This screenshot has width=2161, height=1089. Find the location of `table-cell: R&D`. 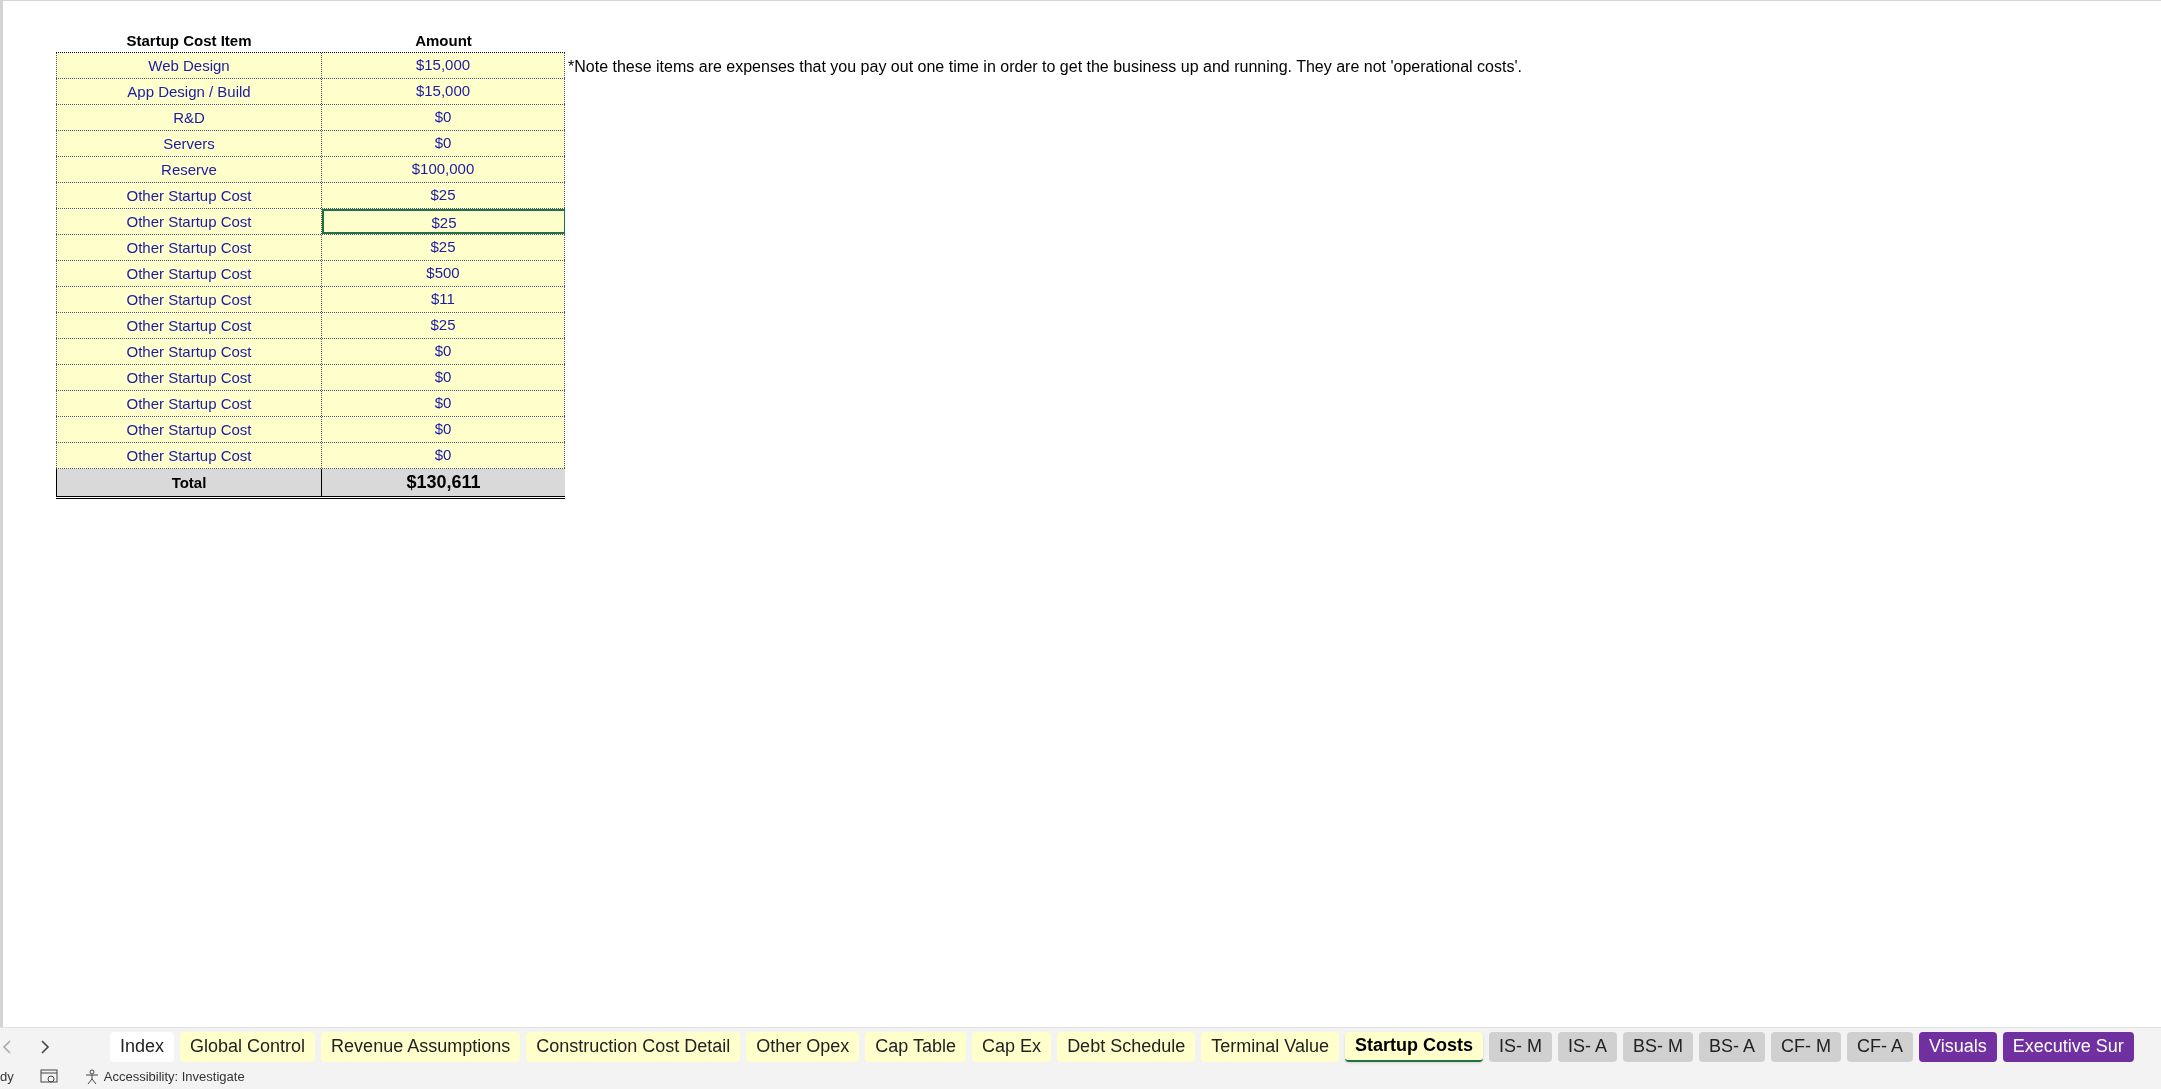

table-cell: R&D is located at coordinates (189, 117).